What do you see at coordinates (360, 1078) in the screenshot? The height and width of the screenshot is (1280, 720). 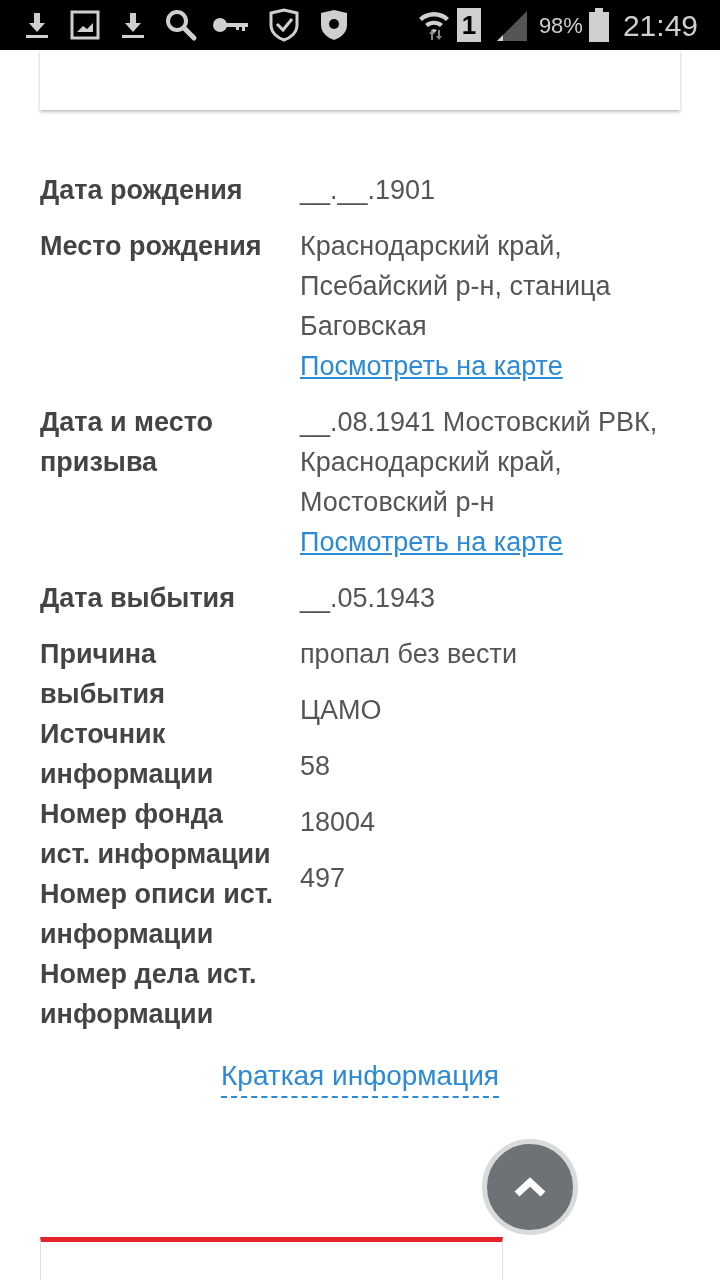 I see `summary-link: Краткая информация` at bounding box center [360, 1078].